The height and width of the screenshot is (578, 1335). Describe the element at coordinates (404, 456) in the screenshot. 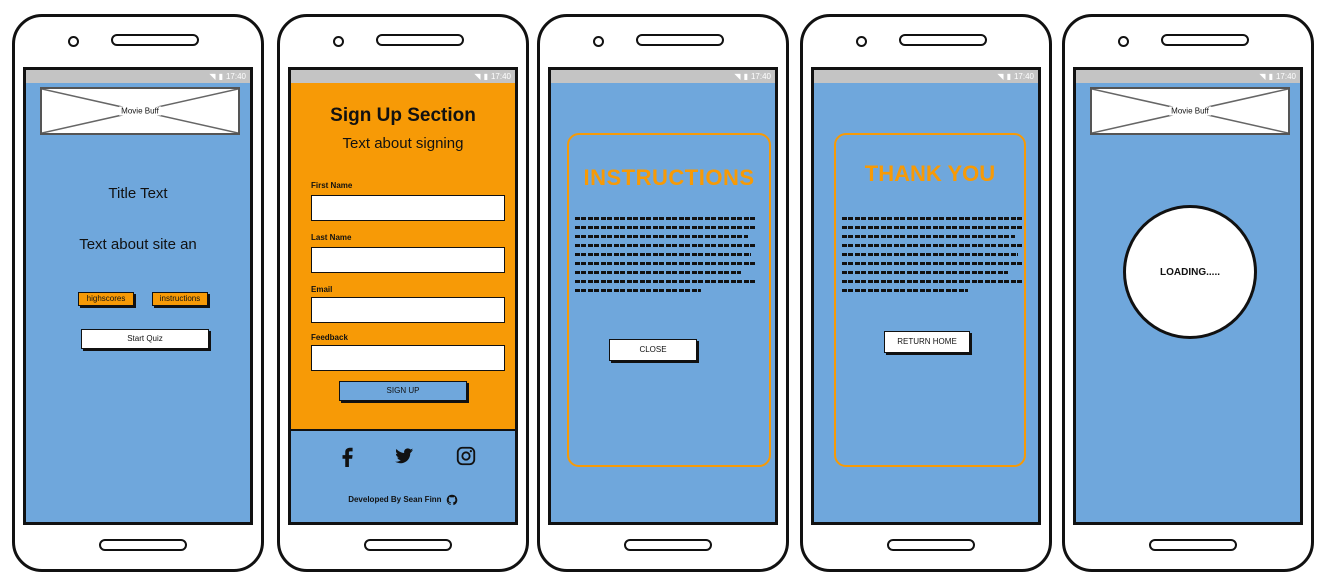

I see `twitter-icon` at that location.